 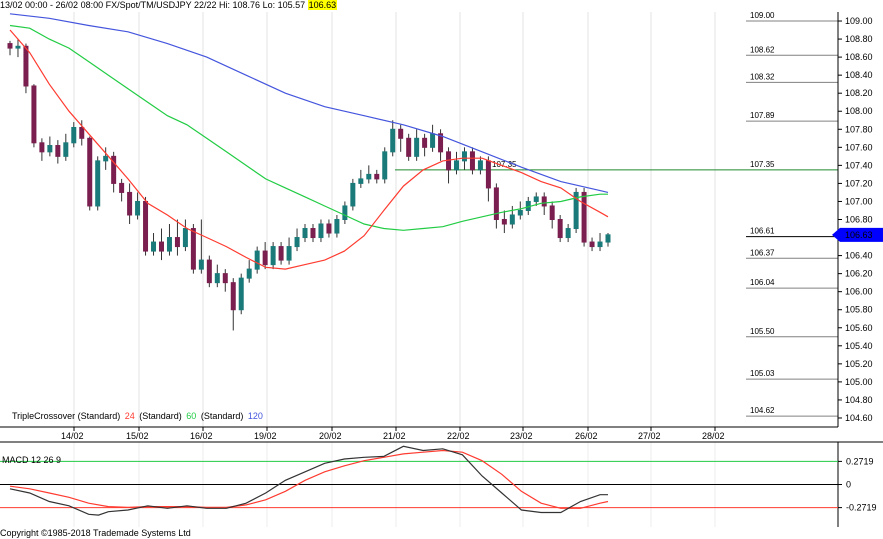 What do you see at coordinates (762, 410) in the screenshot?
I see `level-label-104.62: 104.62` at bounding box center [762, 410].